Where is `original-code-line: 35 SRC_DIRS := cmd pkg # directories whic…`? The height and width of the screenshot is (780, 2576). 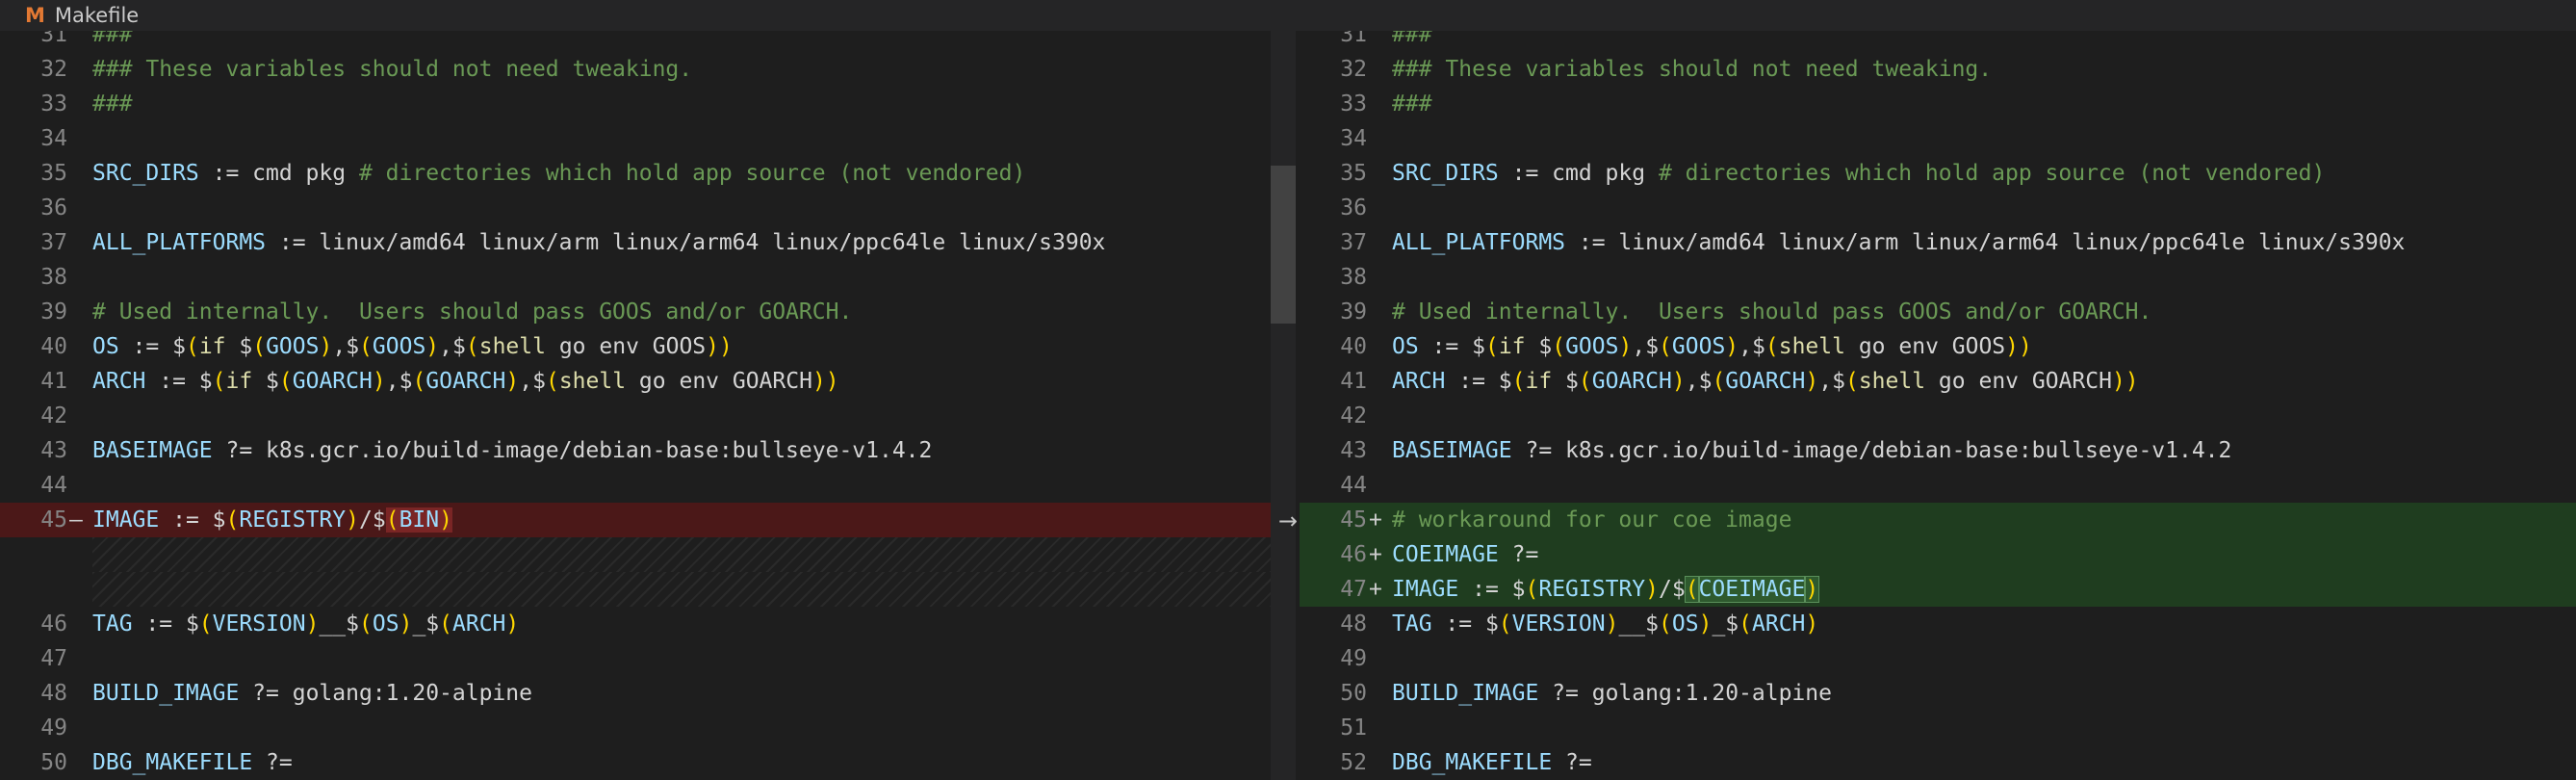
original-code-line: 35 SRC_DIRS := cmd pkg # directories whic… is located at coordinates (635, 173).